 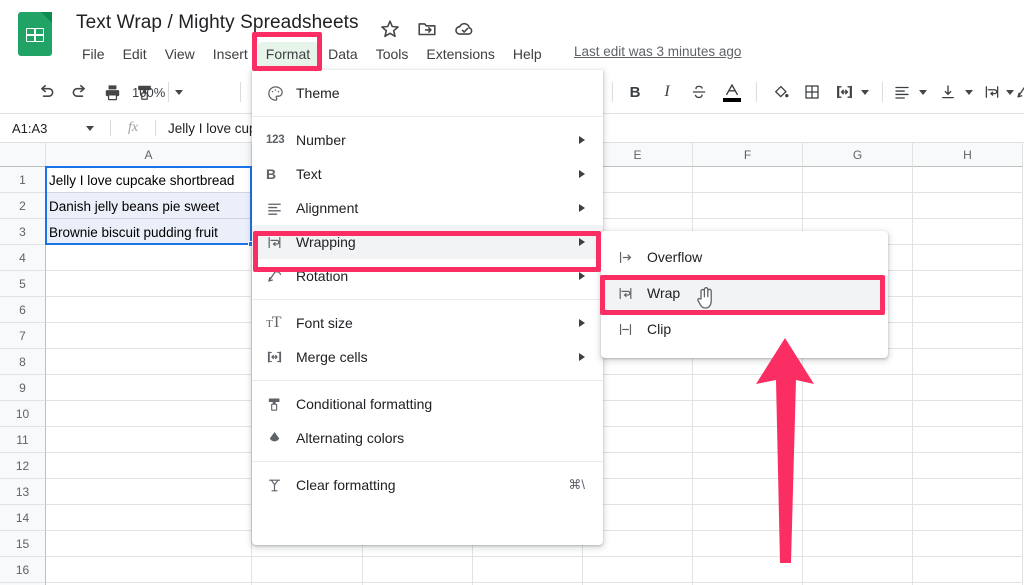 I want to click on menu-row-alignment: Alignment, so click(x=427, y=208).